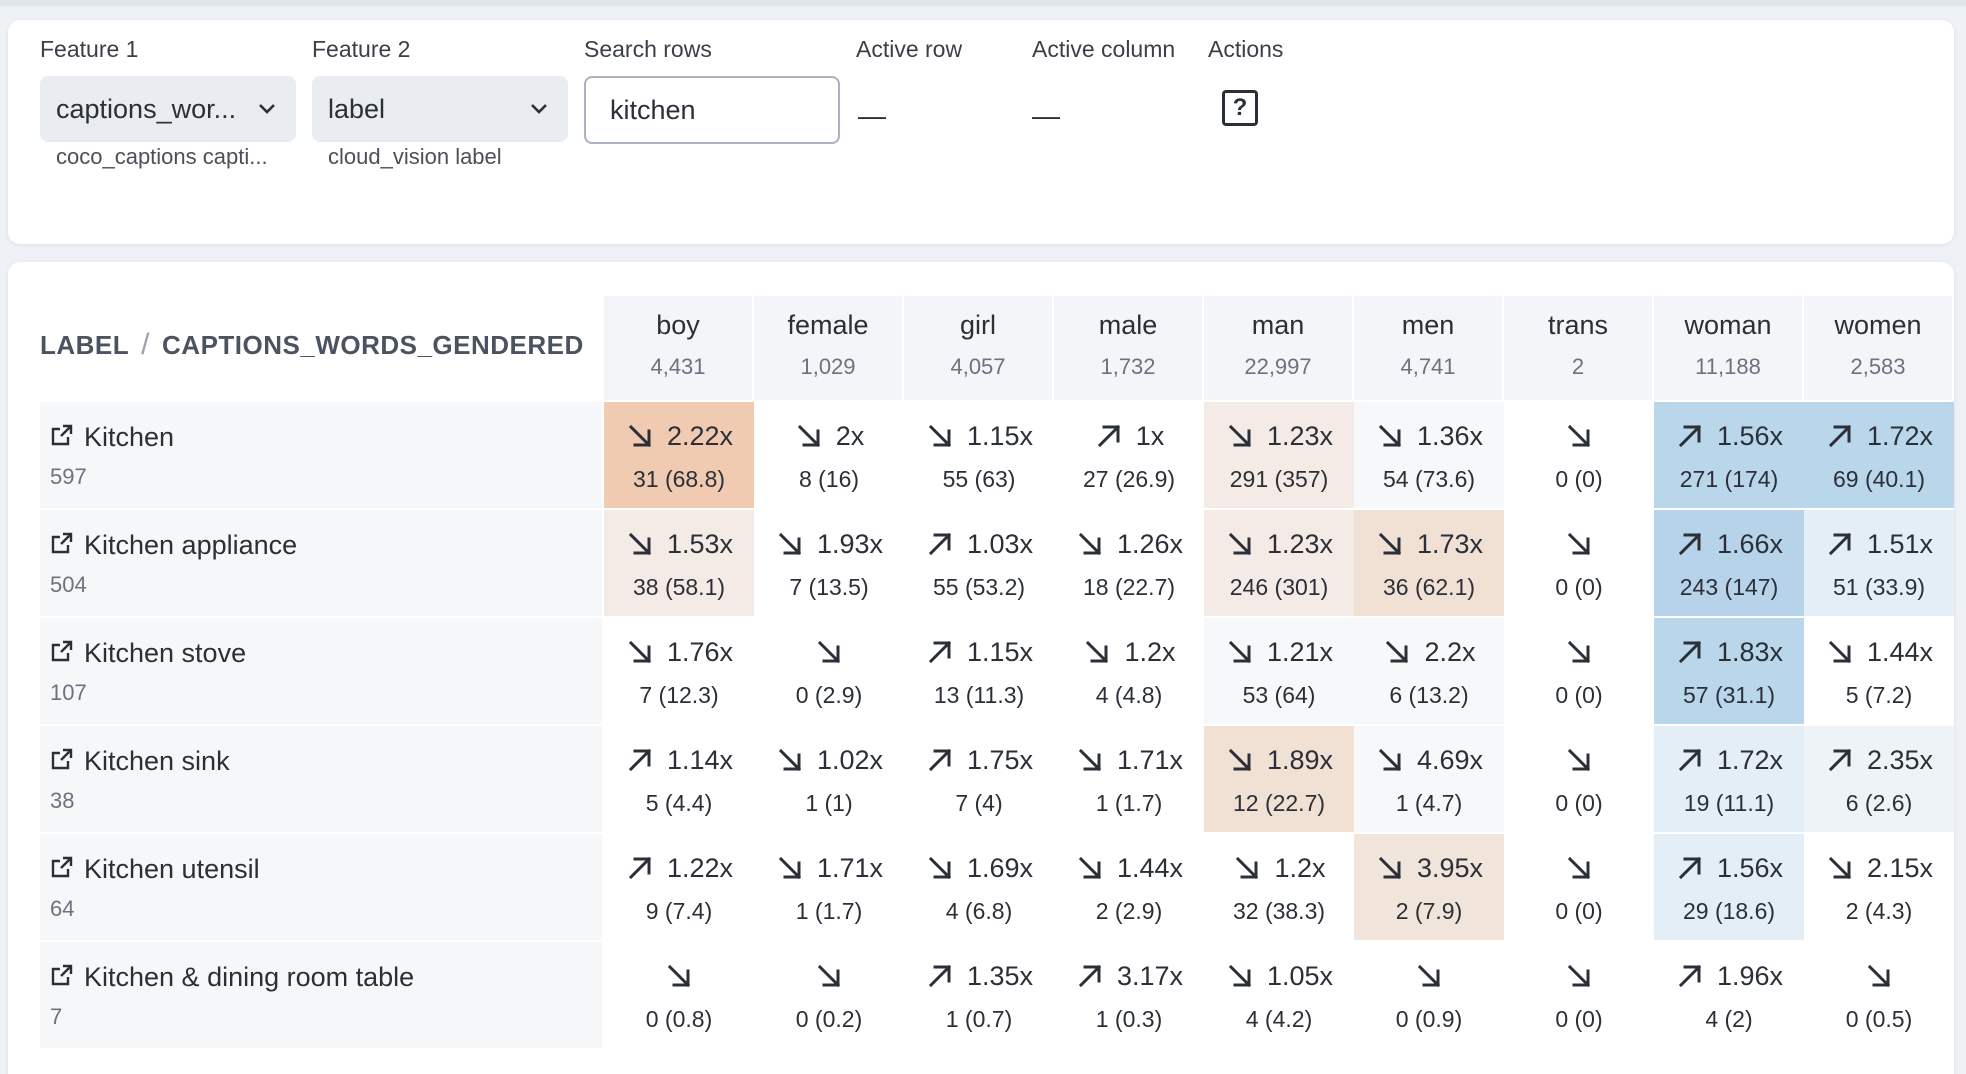  I want to click on matrix-cell: 1.02x 1 (1), so click(829, 779).